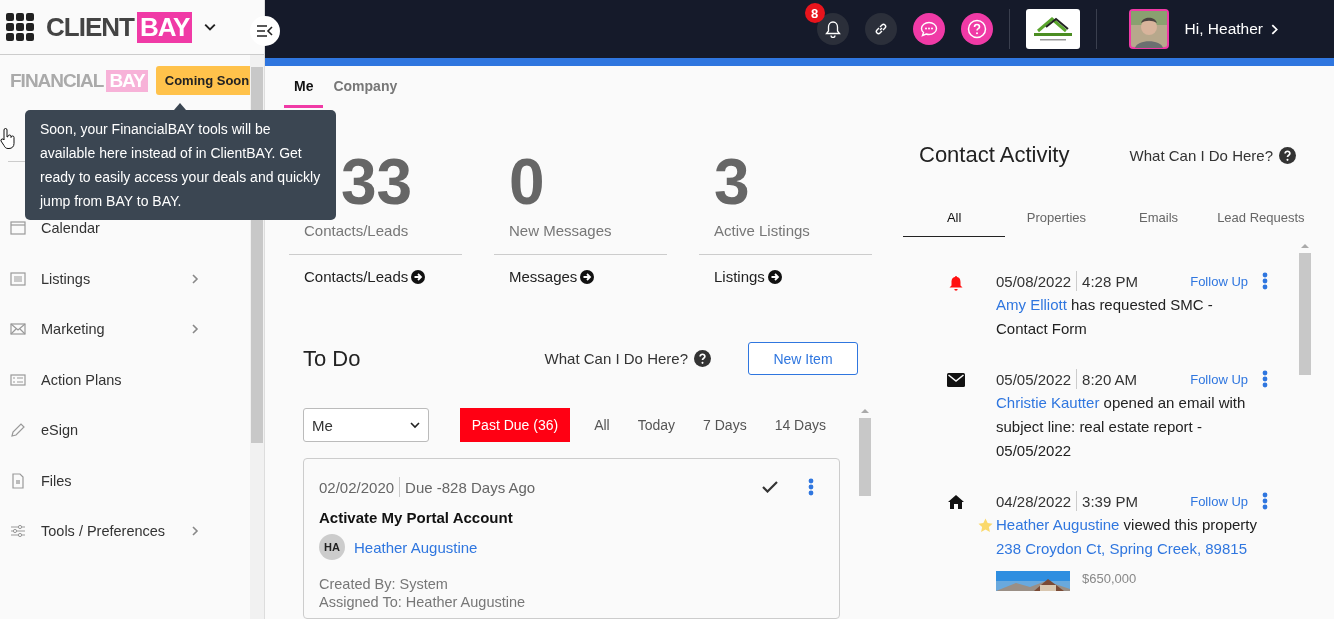  I want to click on apps-grid-icon, so click(20, 27).